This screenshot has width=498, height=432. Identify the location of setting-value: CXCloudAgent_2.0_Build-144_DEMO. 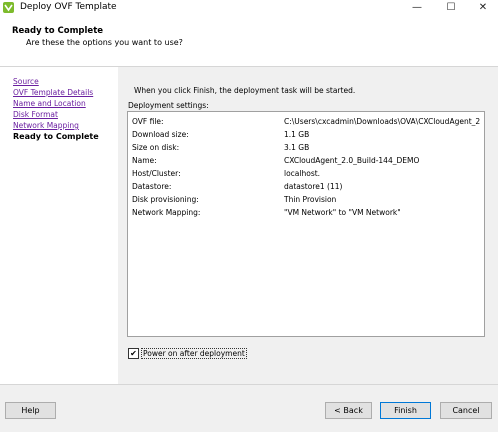
(352, 160).